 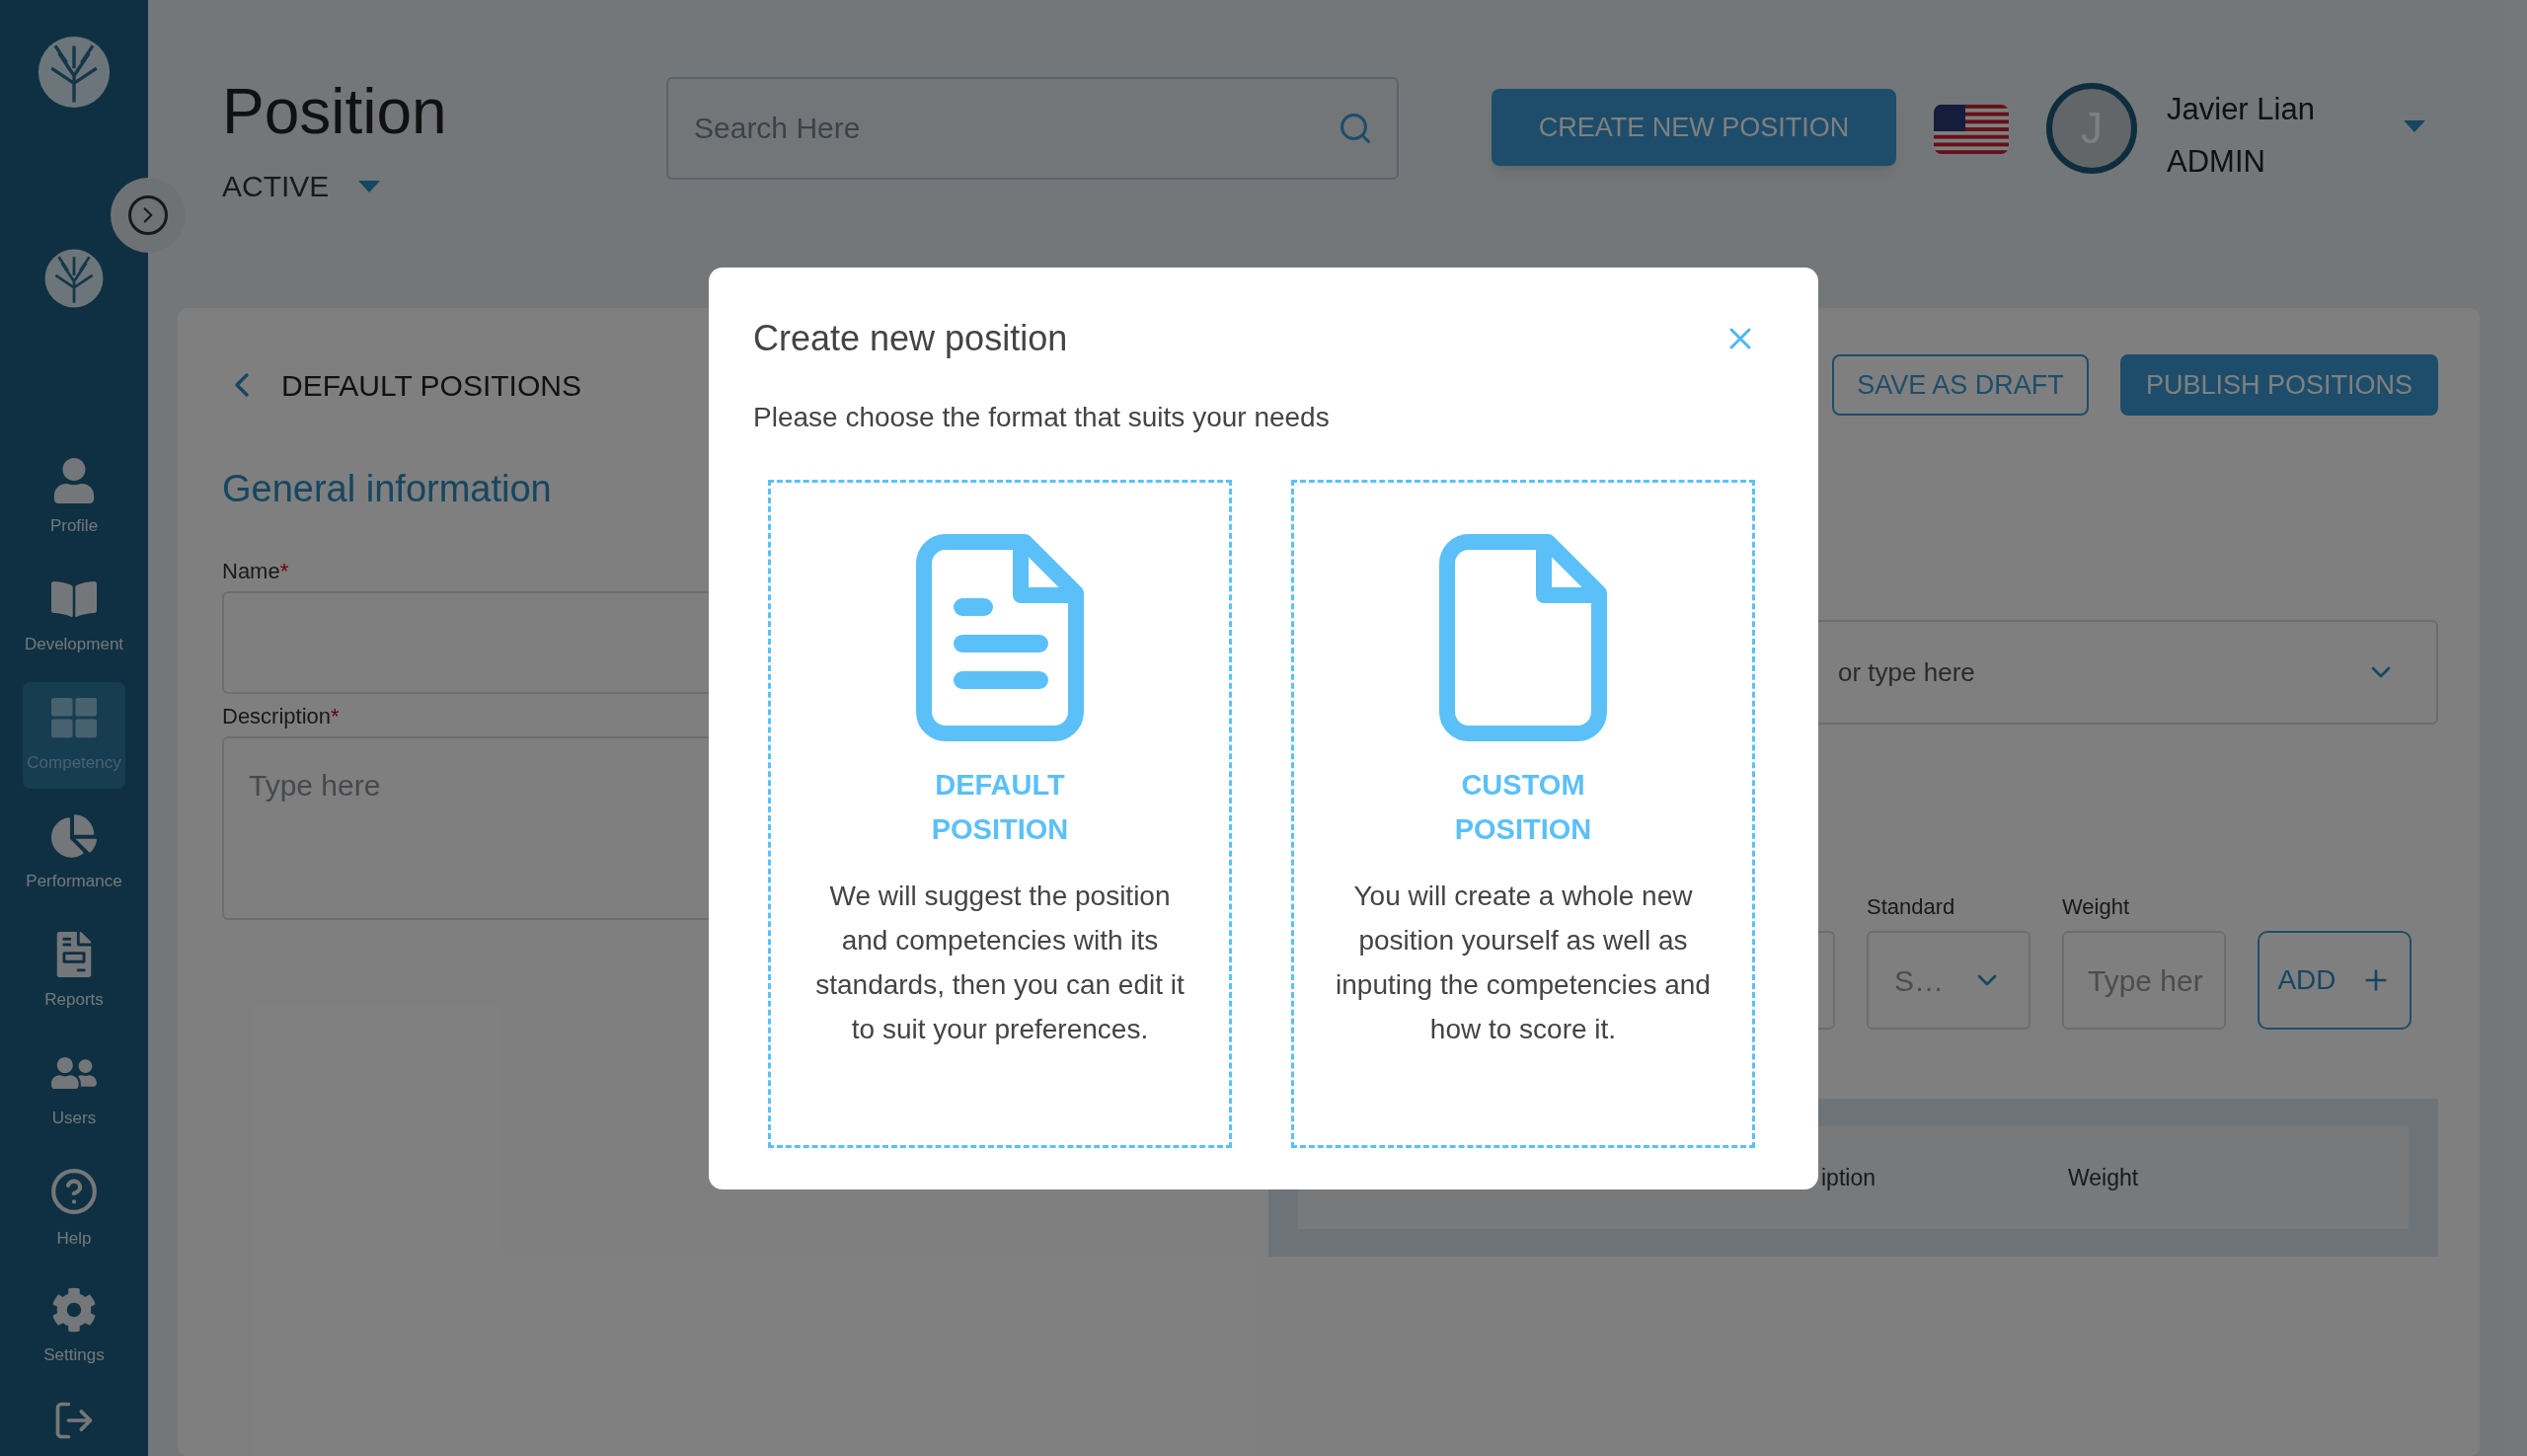 What do you see at coordinates (281, 716) in the screenshot?
I see `field-label: Description*` at bounding box center [281, 716].